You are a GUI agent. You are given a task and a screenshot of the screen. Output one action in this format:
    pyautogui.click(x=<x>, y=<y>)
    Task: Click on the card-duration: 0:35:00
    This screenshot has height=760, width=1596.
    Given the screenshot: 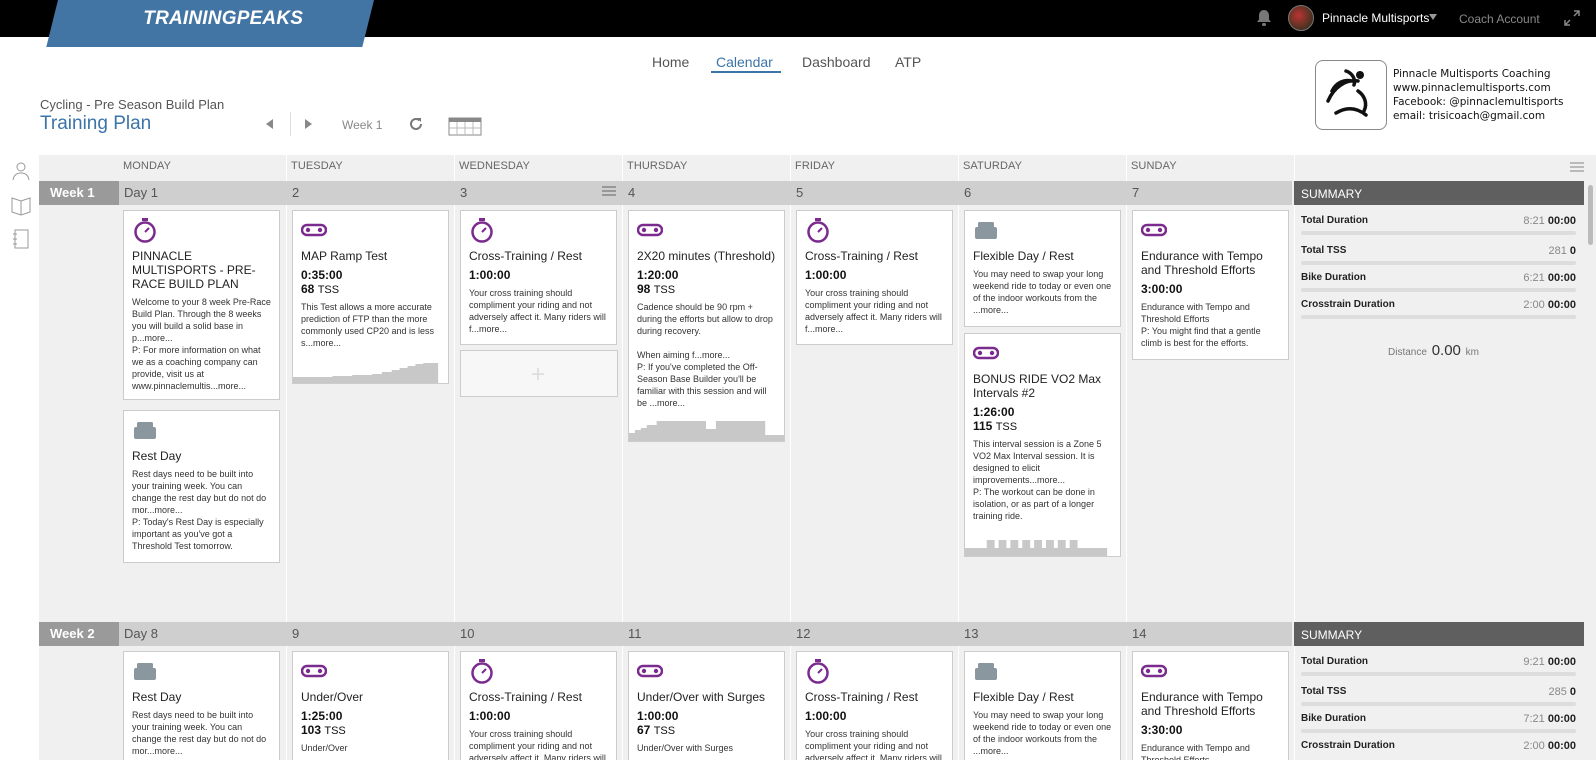 What is the action you would take?
    pyautogui.click(x=322, y=275)
    